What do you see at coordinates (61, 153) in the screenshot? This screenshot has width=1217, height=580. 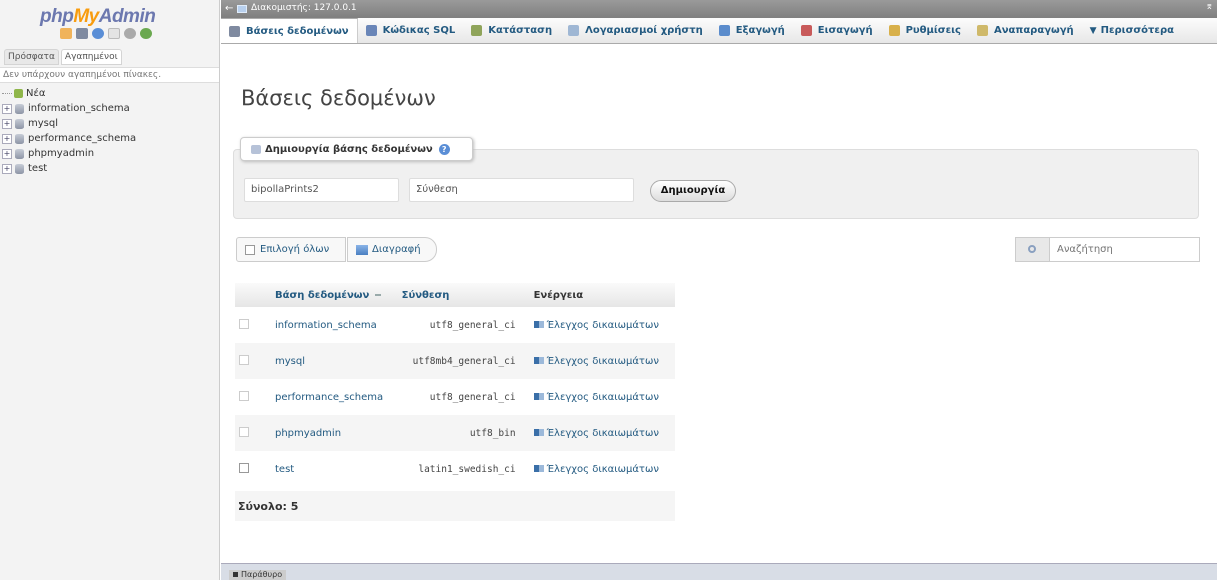 I see `tree-item-label: phpmyadmin` at bounding box center [61, 153].